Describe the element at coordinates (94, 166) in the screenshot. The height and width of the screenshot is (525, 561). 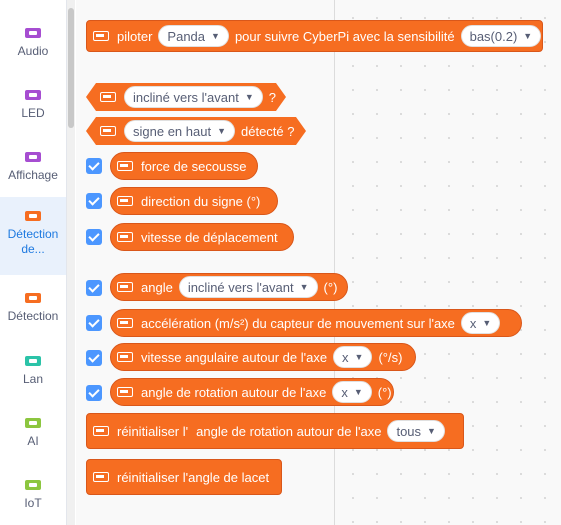
I see `shake-monitor-checkbox` at that location.